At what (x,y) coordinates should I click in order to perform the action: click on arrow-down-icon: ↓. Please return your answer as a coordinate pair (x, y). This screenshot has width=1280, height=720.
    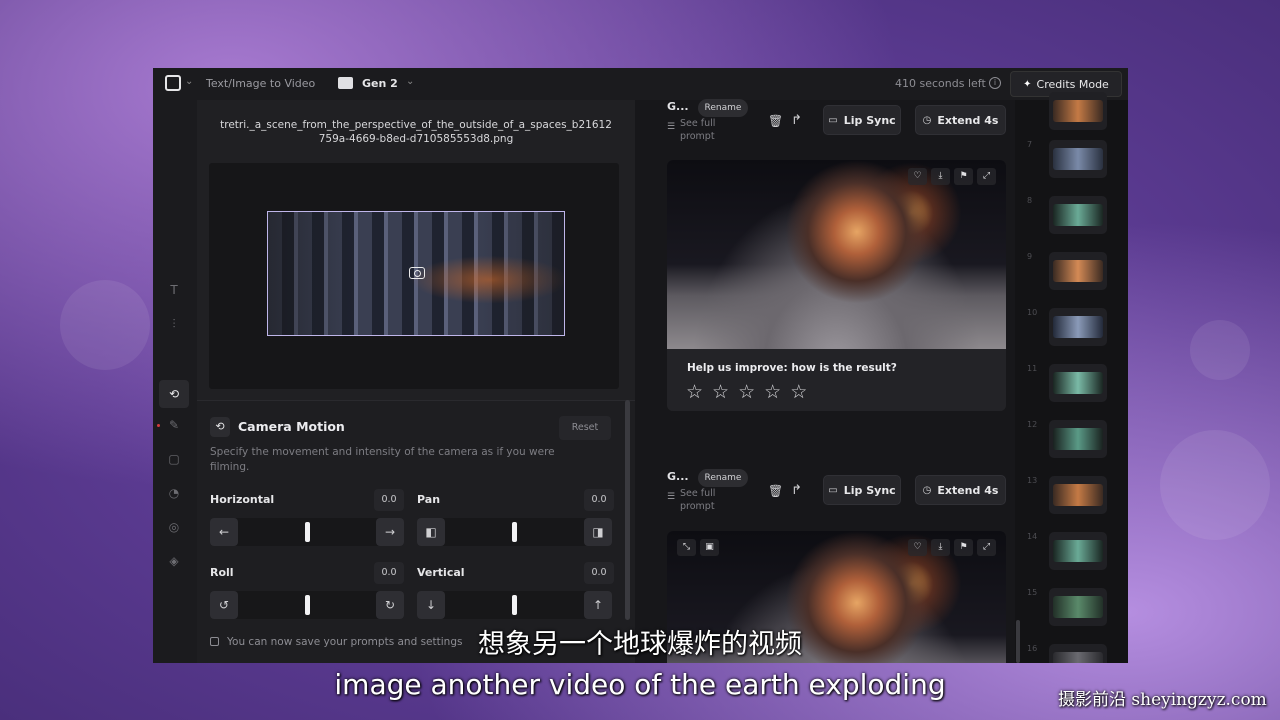
    Looking at the image, I should click on (431, 605).